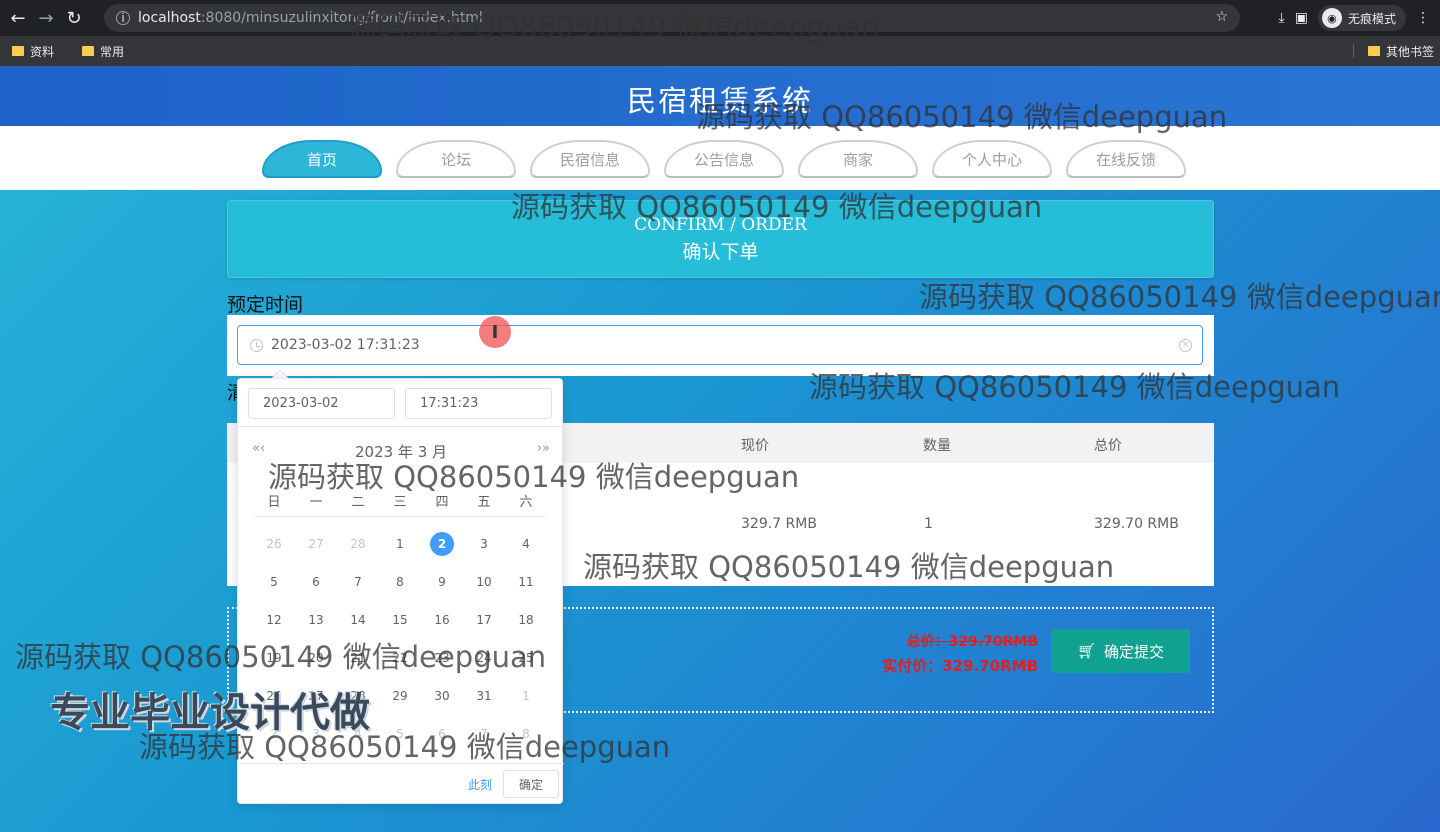 The width and height of the screenshot is (1440, 832). I want to click on url-host: localhost, so click(169, 18).